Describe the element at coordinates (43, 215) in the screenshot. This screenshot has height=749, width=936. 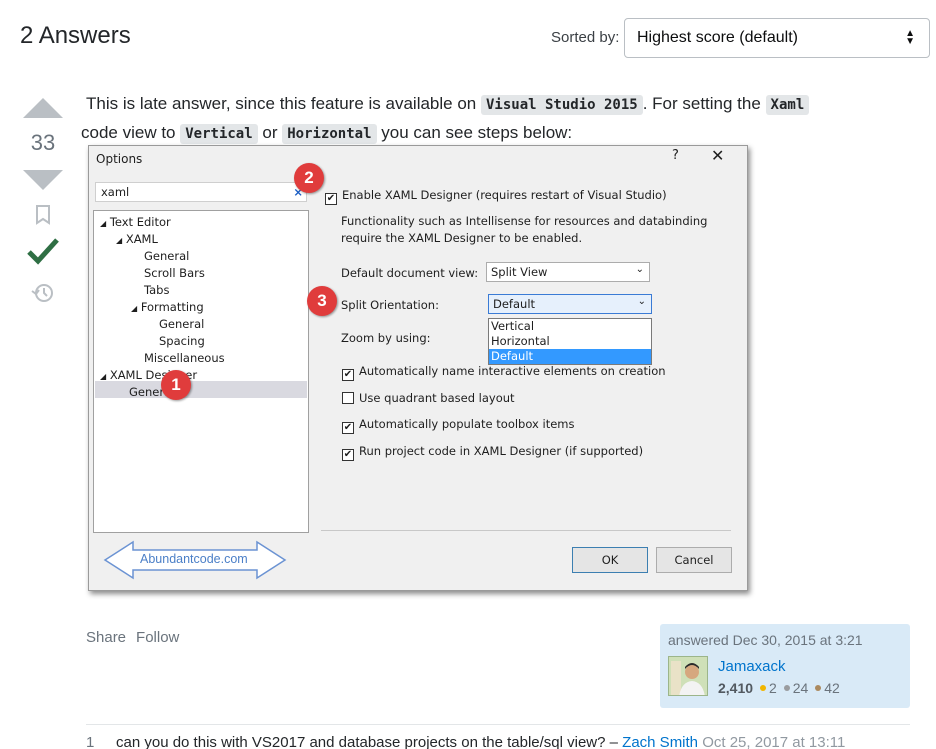
I see `bookmark-icon` at that location.